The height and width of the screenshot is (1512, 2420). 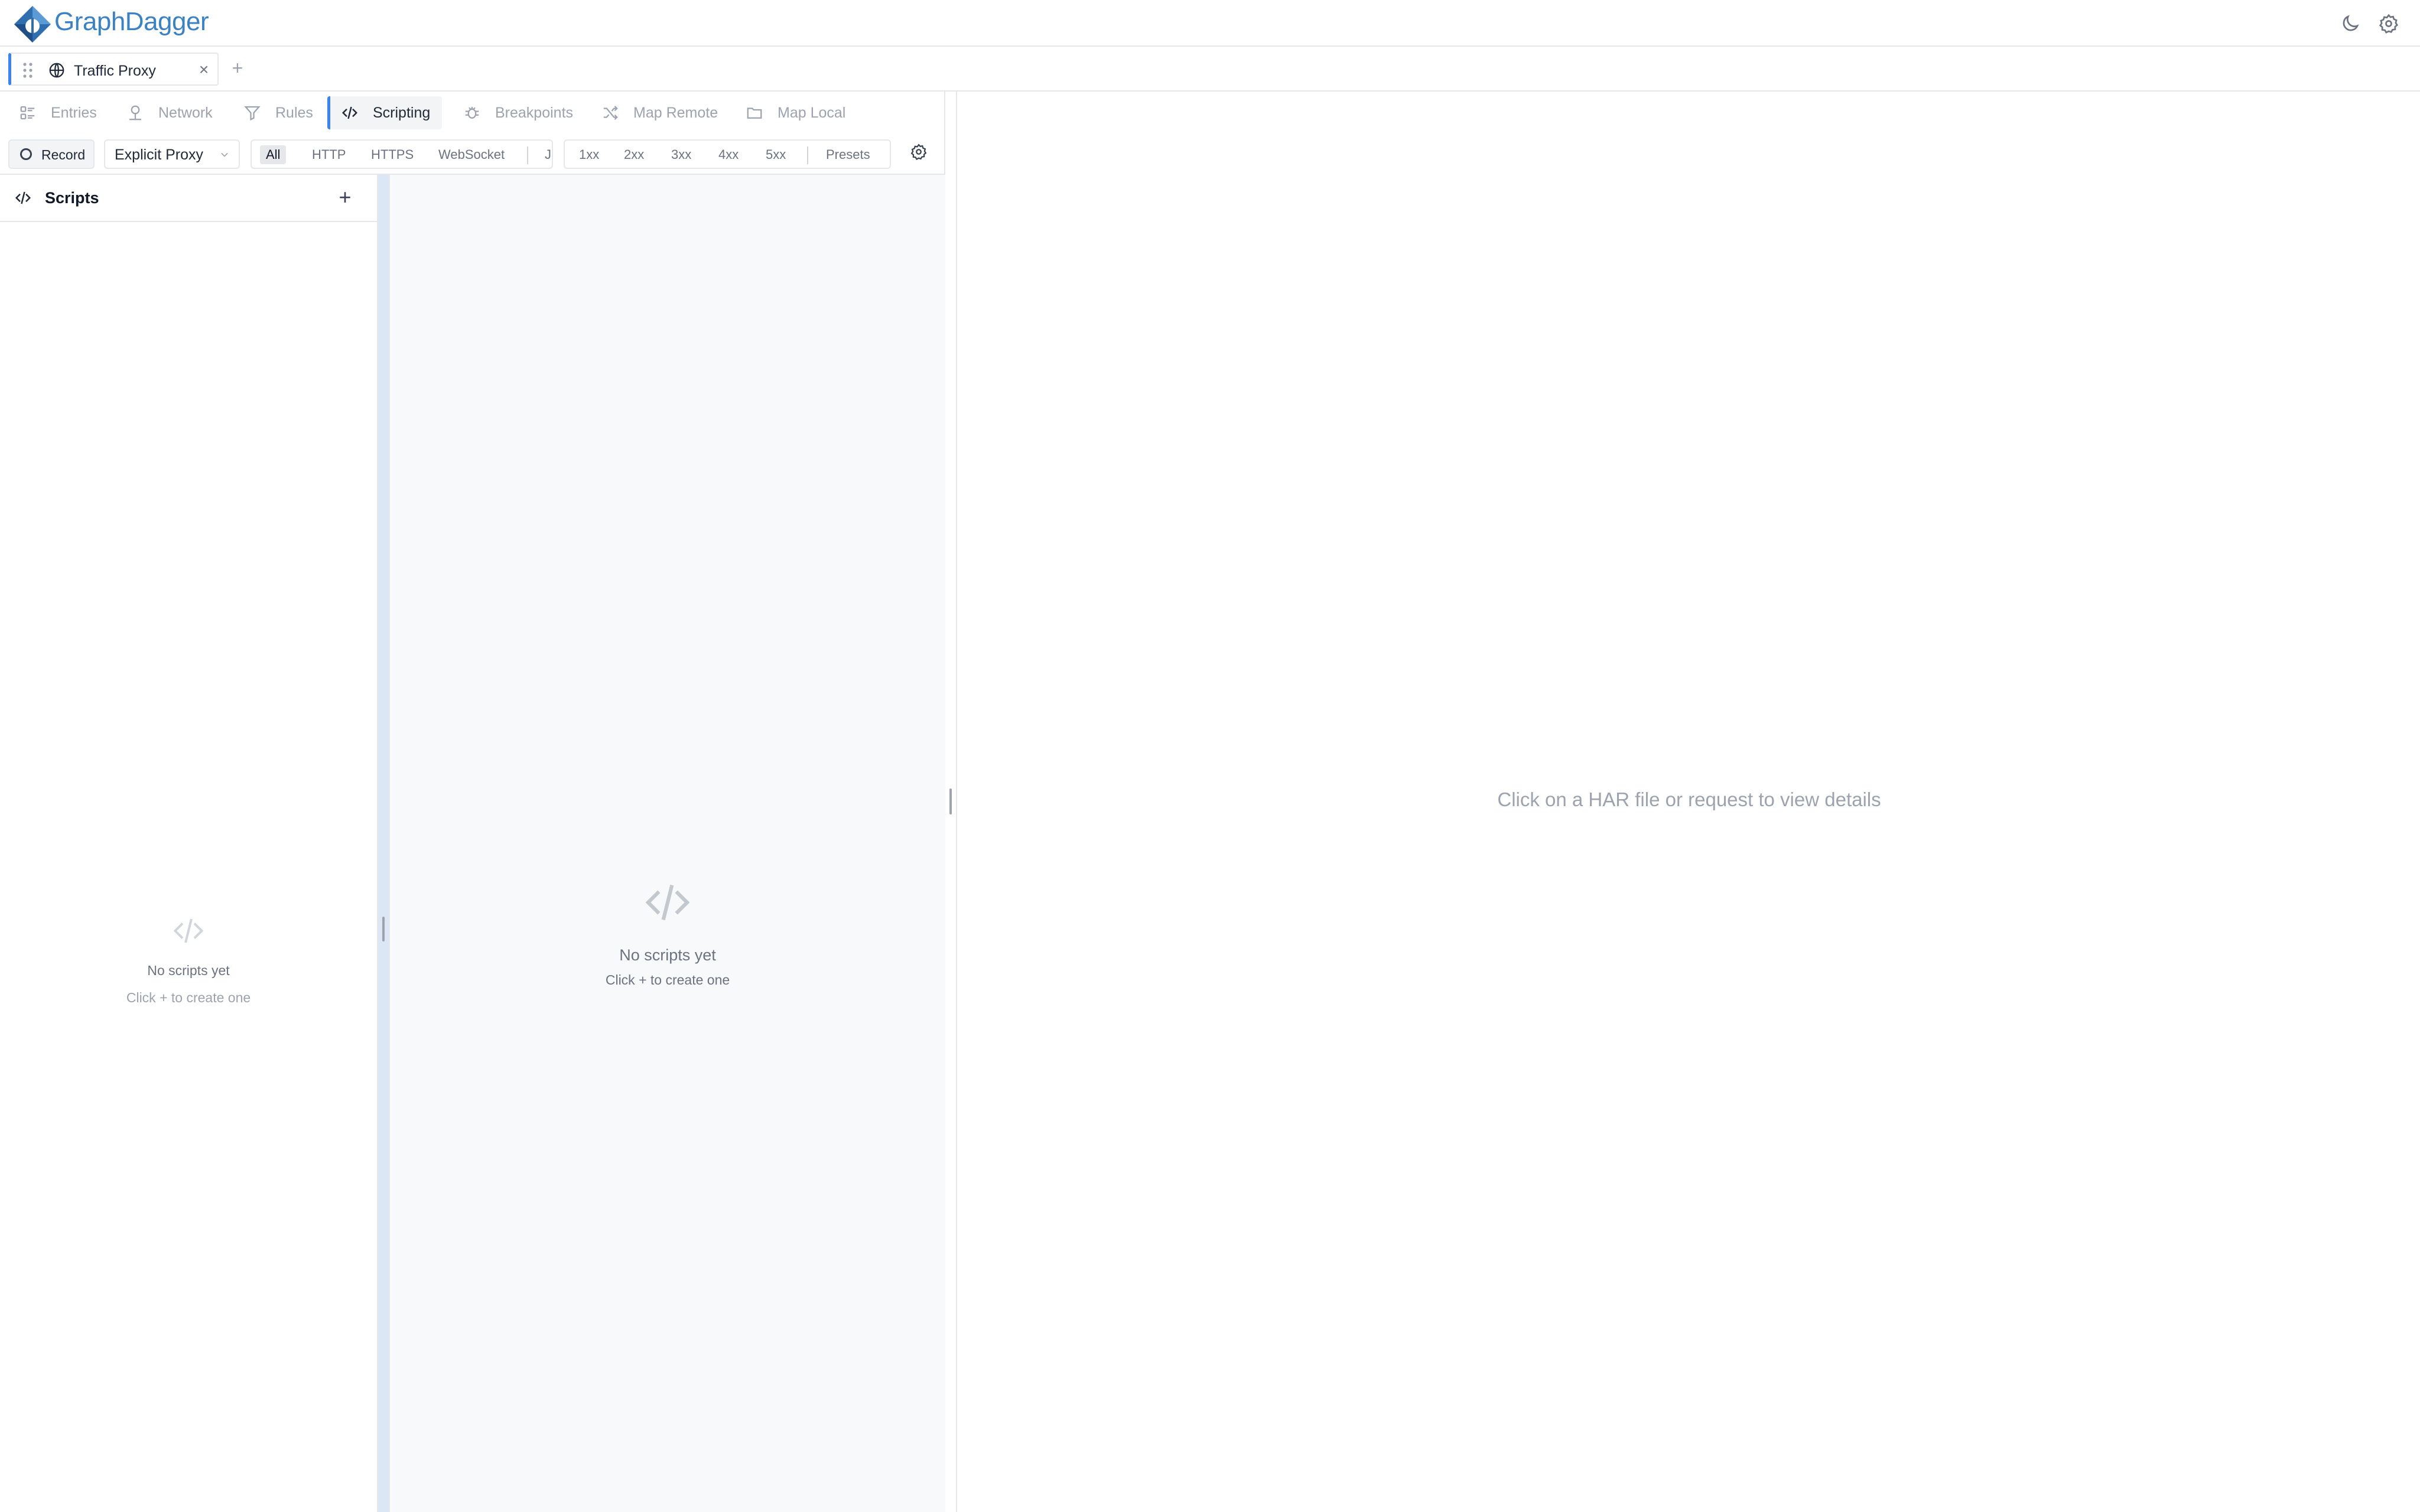 I want to click on nav-tab-scripting: Scripting, so click(x=385, y=112).